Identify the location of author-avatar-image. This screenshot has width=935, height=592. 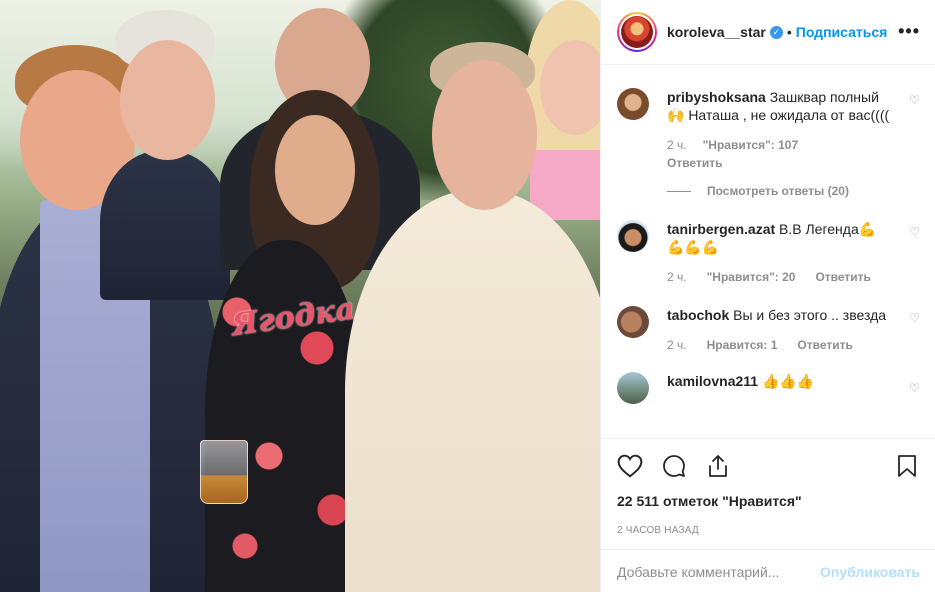
(637, 32).